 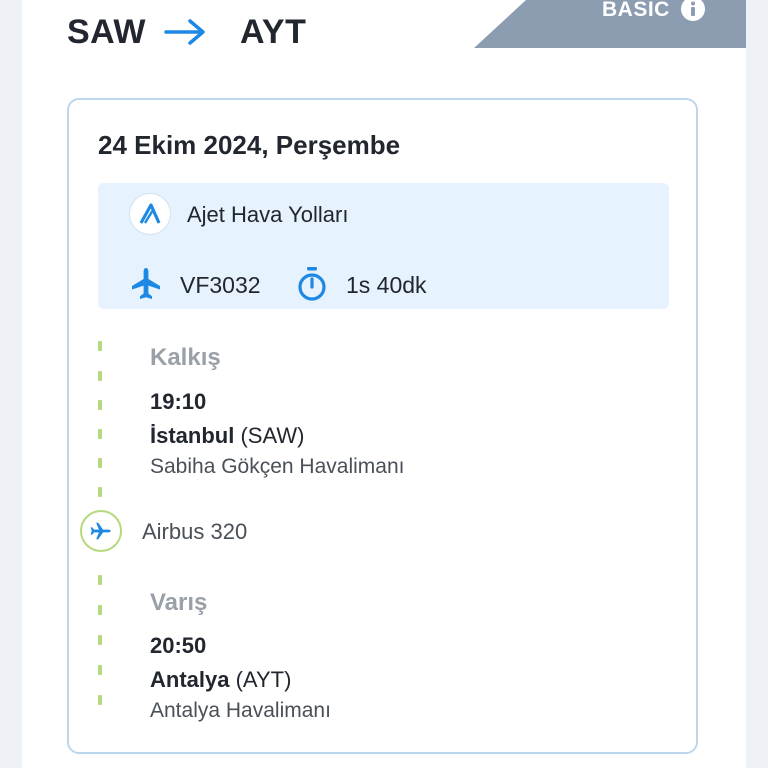 What do you see at coordinates (178, 401) in the screenshot?
I see `departure-time: 19:10` at bounding box center [178, 401].